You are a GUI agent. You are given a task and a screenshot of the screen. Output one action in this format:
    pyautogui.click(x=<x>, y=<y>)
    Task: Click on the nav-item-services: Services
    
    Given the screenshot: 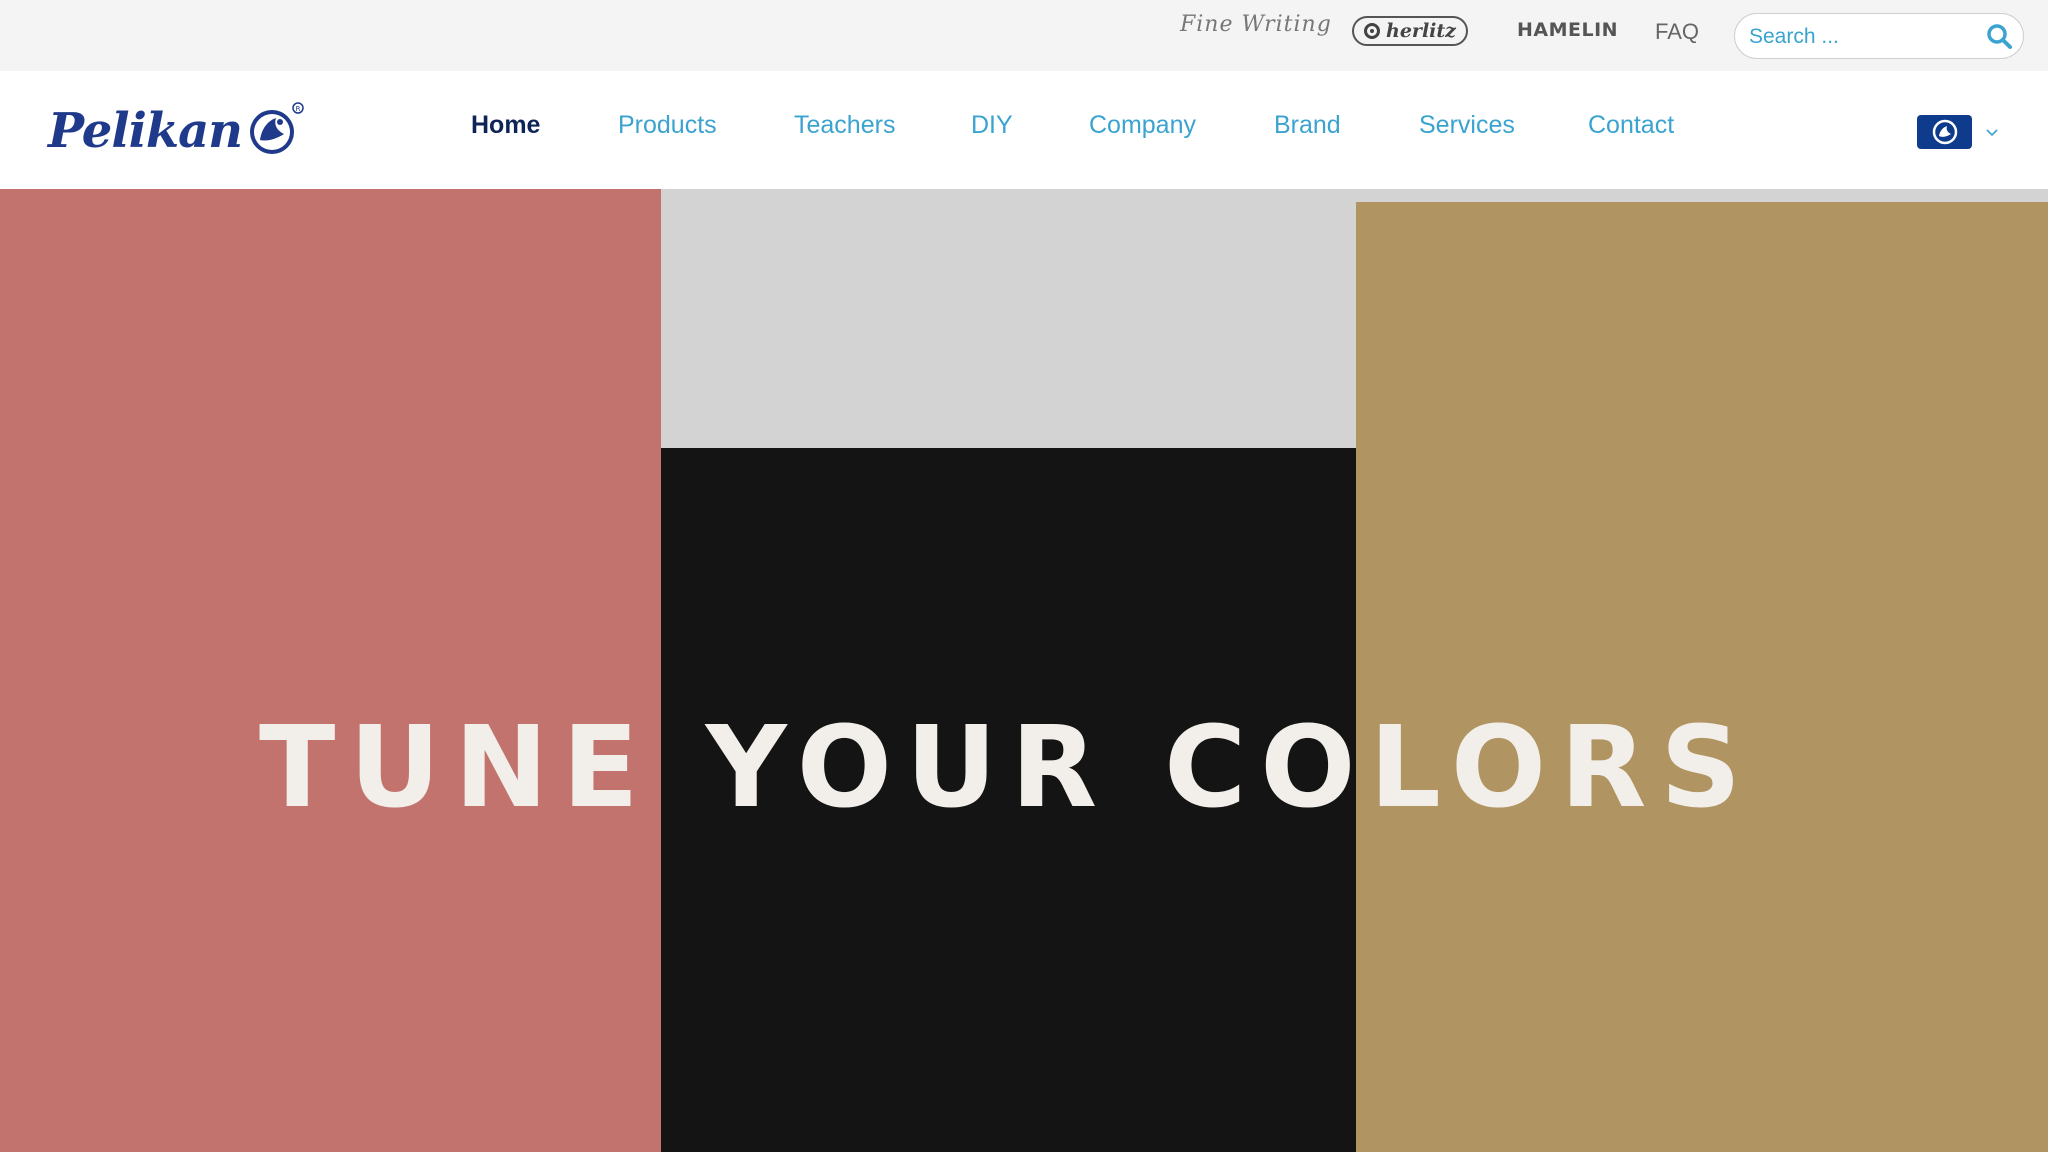 What is the action you would take?
    pyautogui.click(x=1467, y=125)
    